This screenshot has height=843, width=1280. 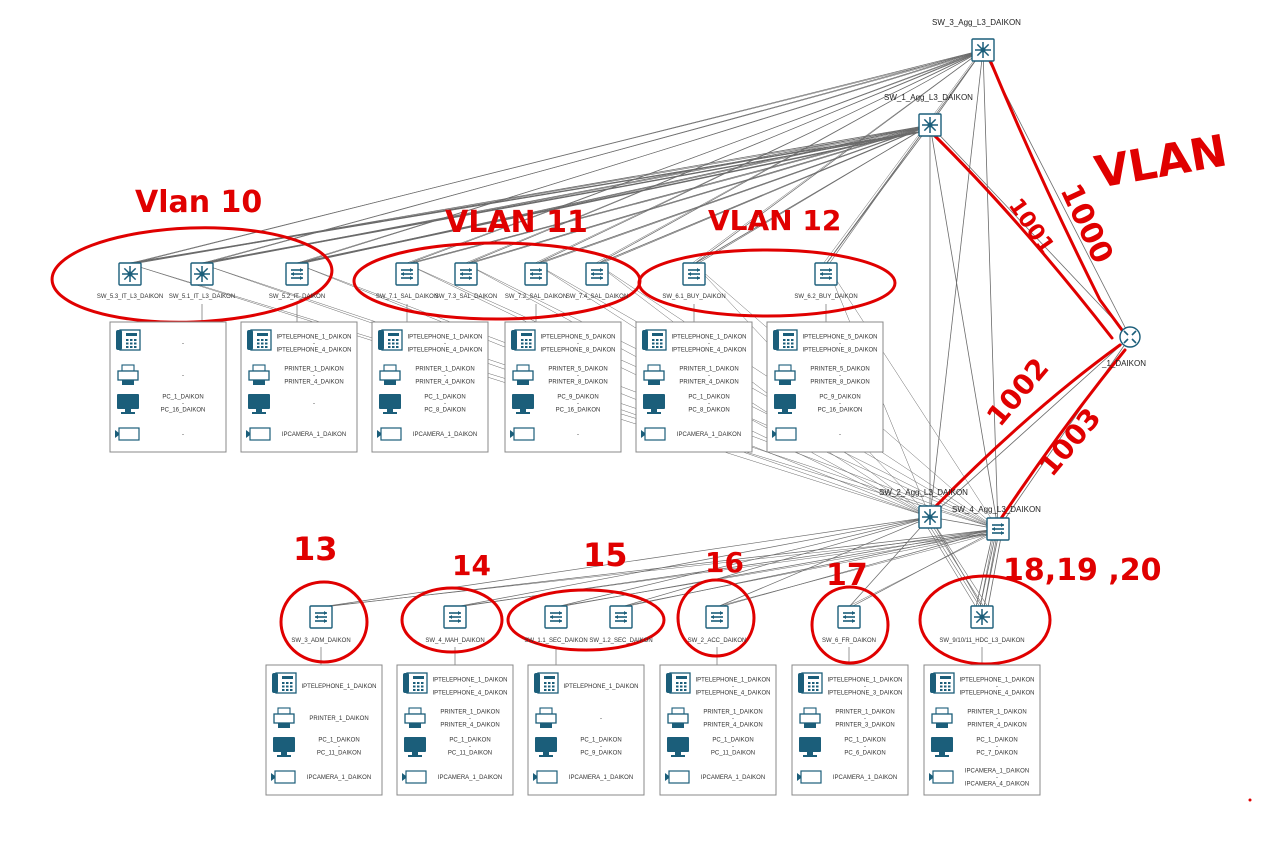 I want to click on vlan13-annotation: 13, so click(x=315, y=549).